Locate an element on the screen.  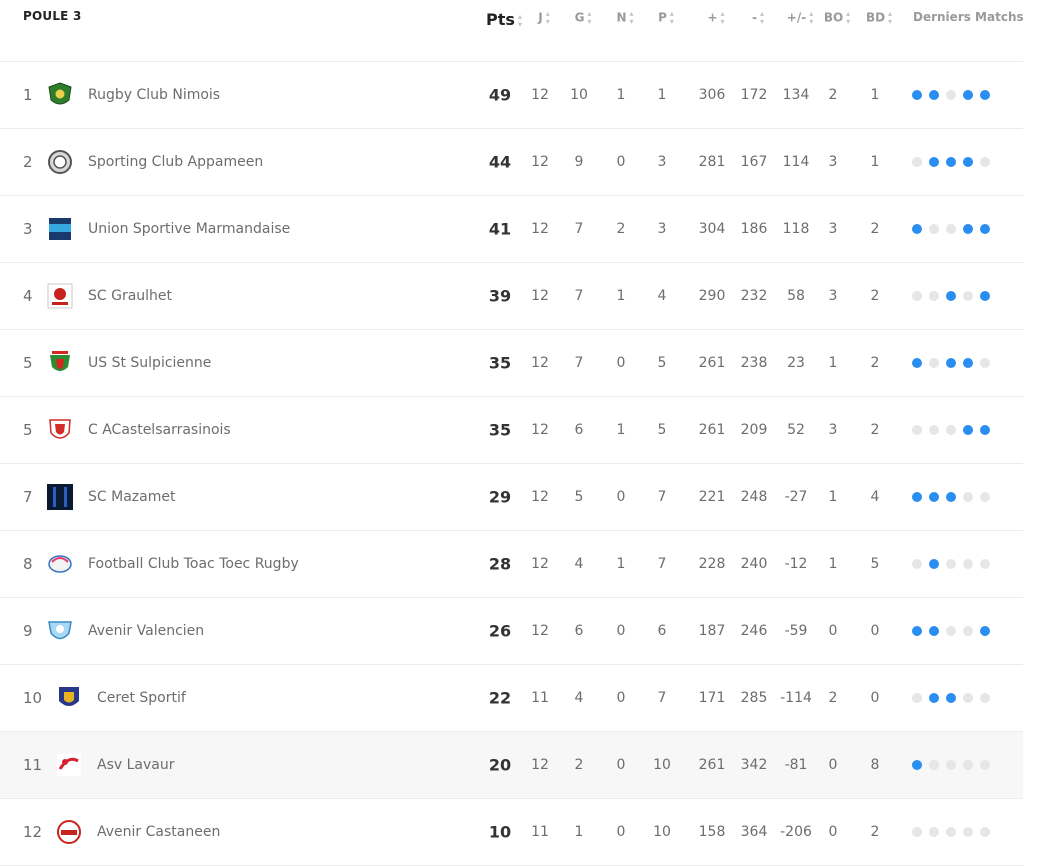
stat-points: 35 is located at coordinates (500, 363).